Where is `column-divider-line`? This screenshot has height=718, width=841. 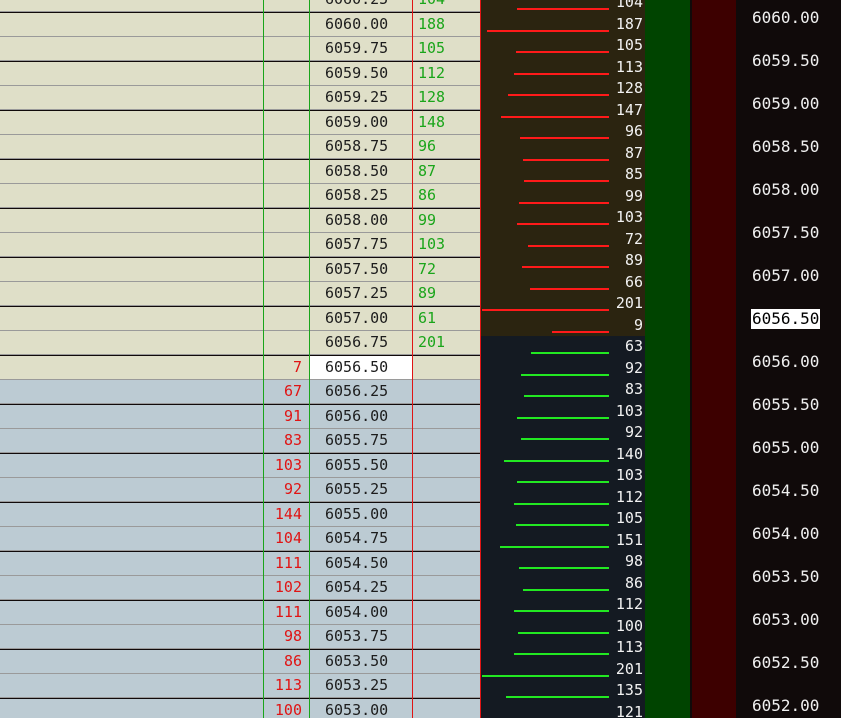 column-divider-line is located at coordinates (412, 359).